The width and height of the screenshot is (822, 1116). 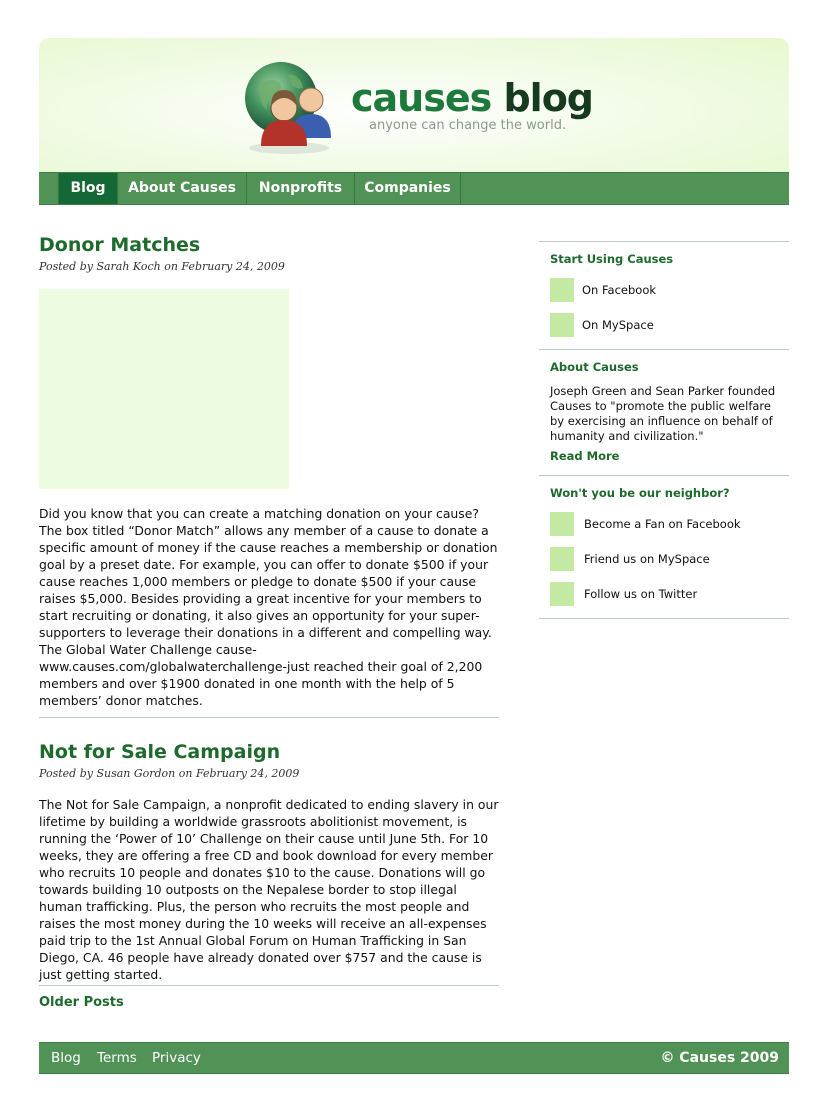 What do you see at coordinates (640, 493) in the screenshot?
I see `sidebar-heading: Won't you be our neighbor?` at bounding box center [640, 493].